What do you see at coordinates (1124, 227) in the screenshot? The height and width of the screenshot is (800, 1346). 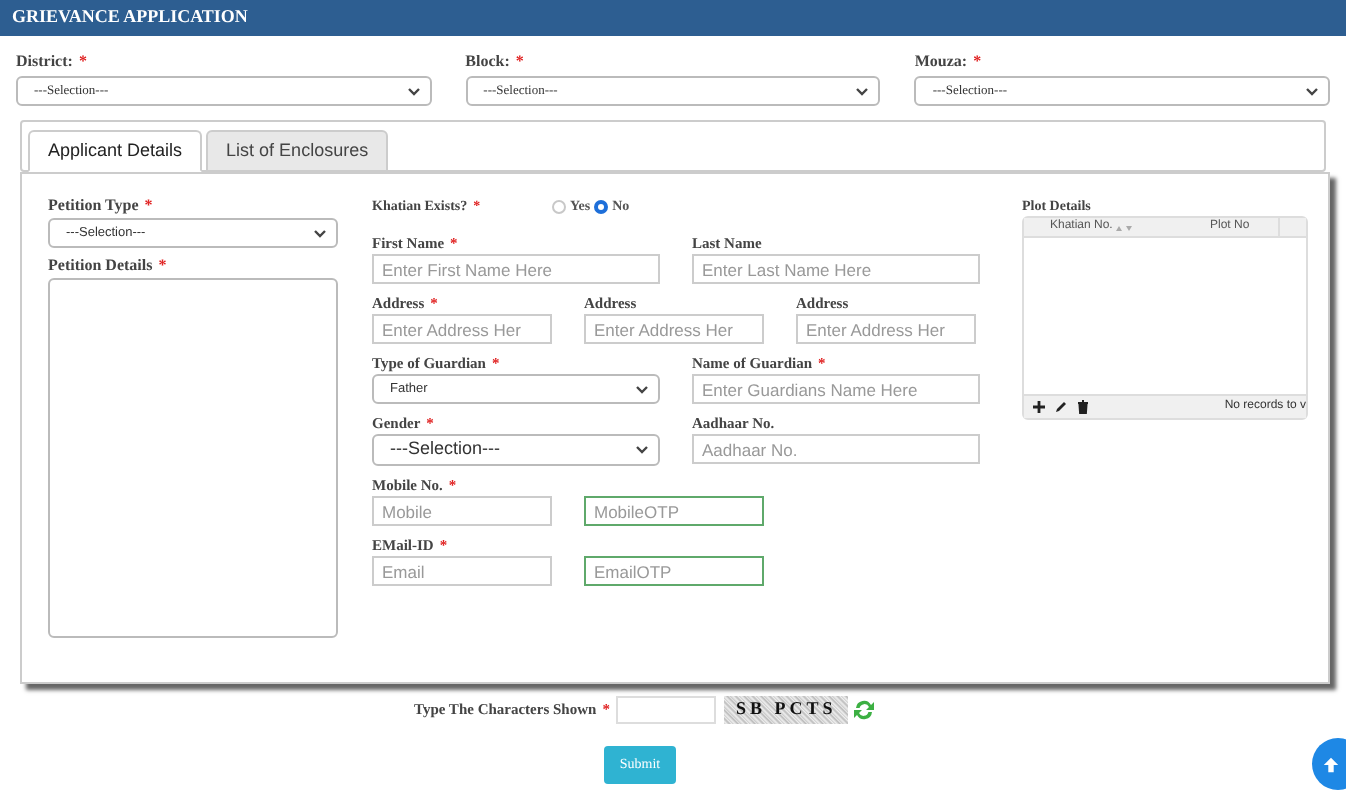 I see `sort-icon` at bounding box center [1124, 227].